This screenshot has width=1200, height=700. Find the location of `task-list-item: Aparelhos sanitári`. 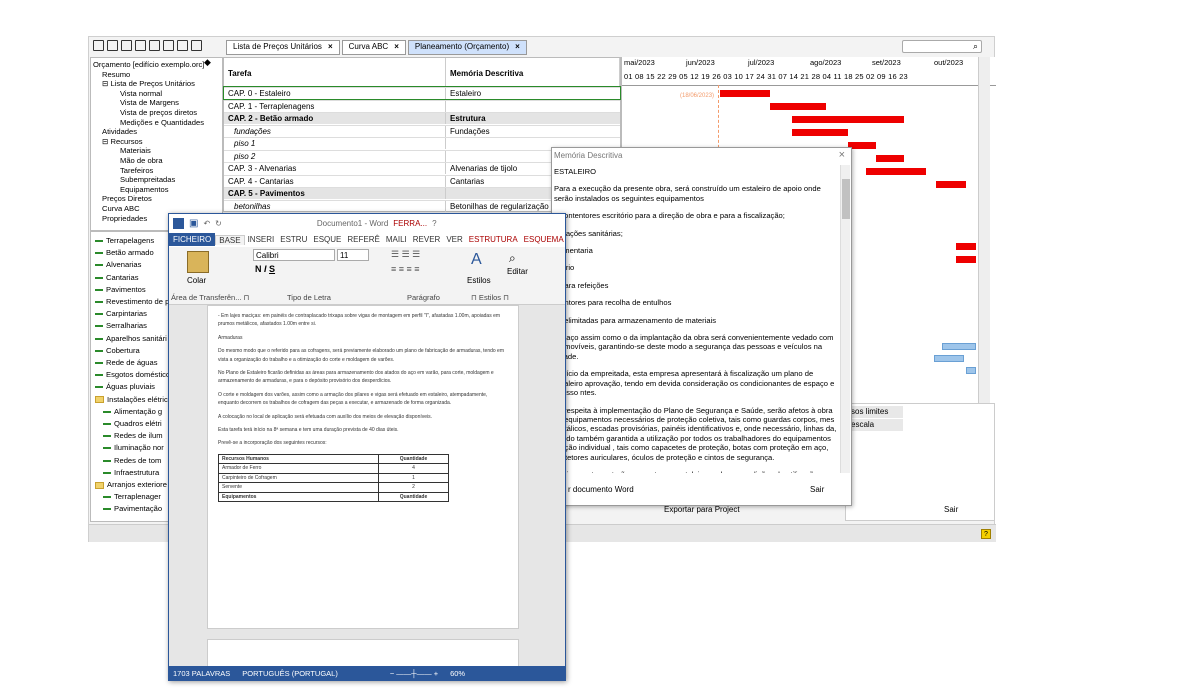

task-list-item: Aparelhos sanitári is located at coordinates (131, 339).